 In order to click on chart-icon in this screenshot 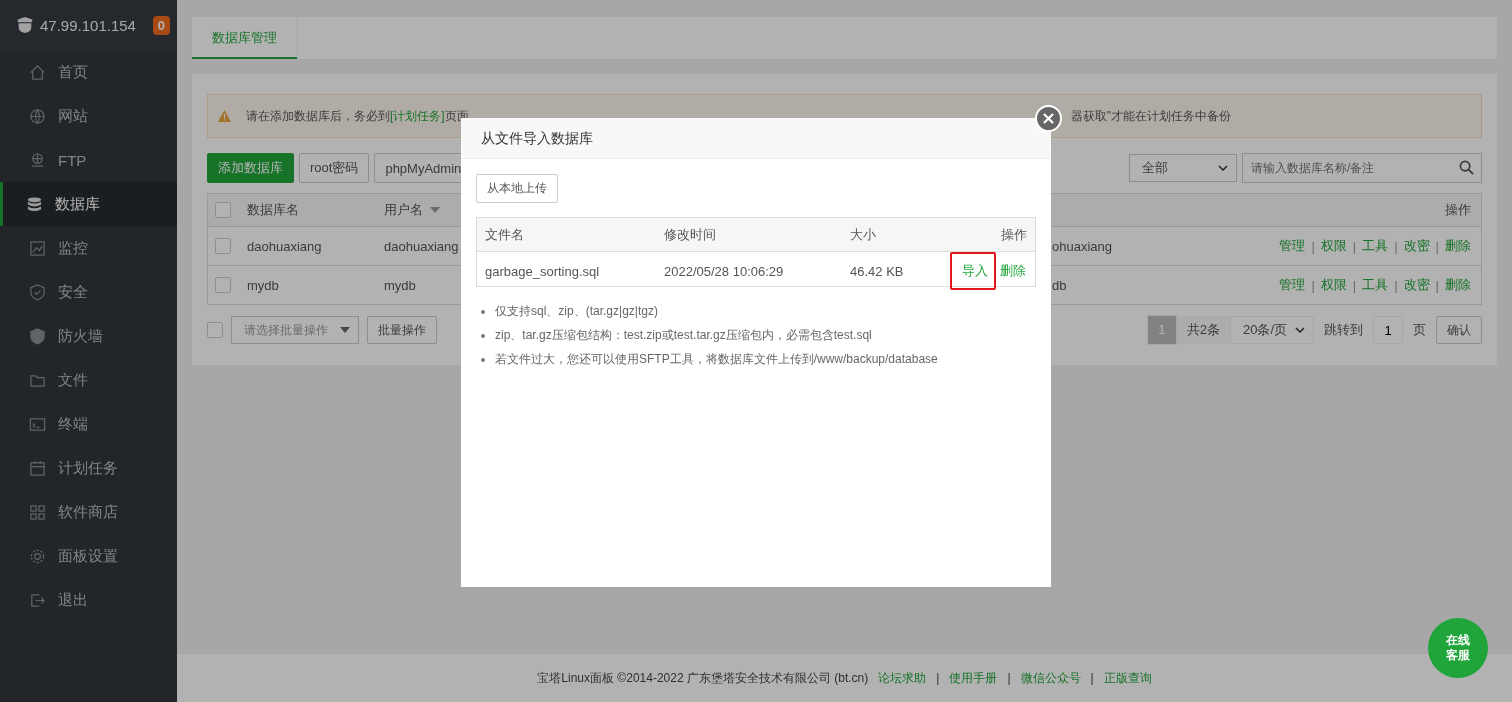, I will do `click(37, 248)`.